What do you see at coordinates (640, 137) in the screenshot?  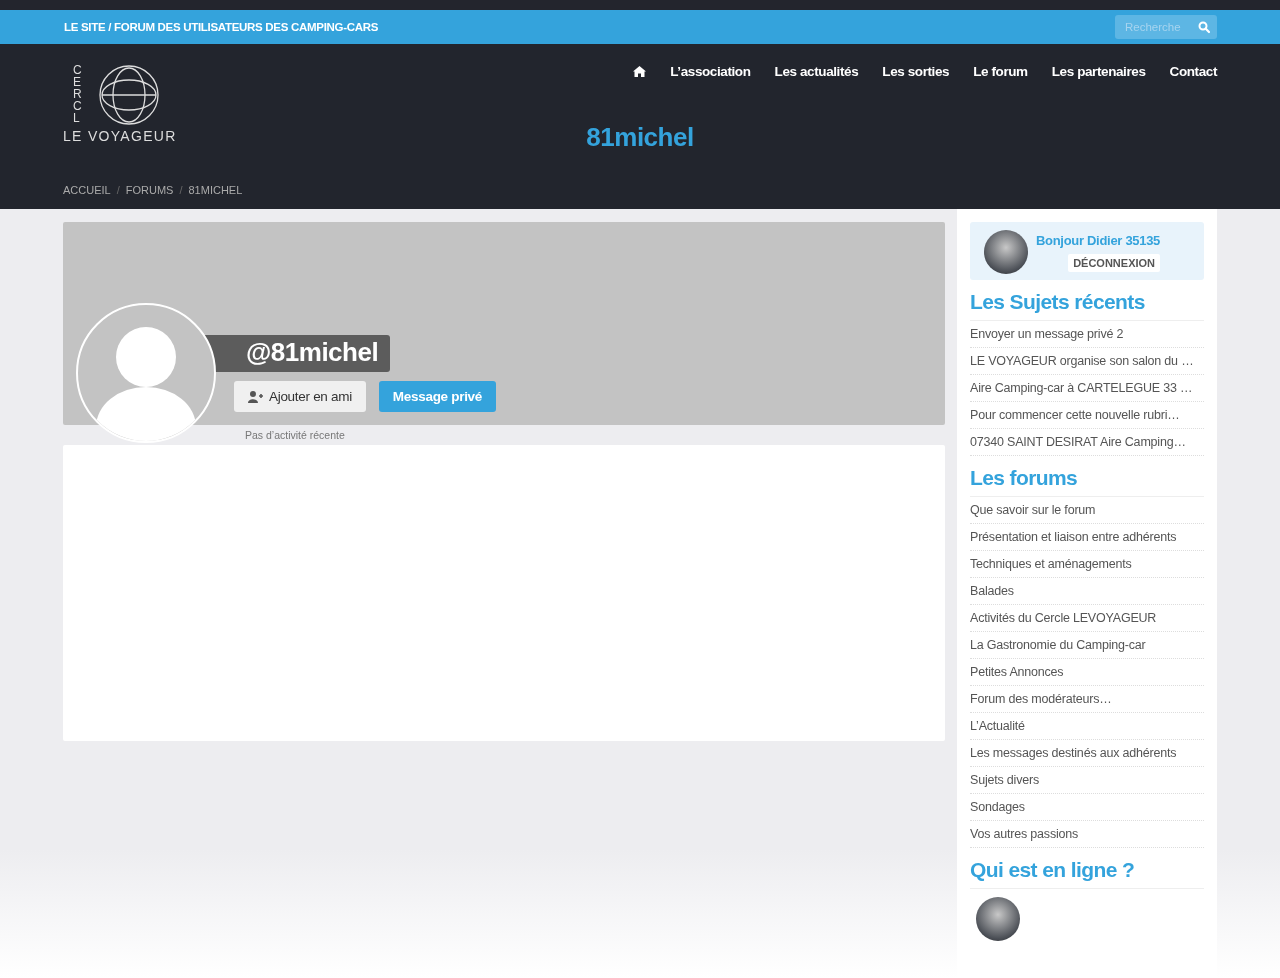 I see `page-title: 81michel` at bounding box center [640, 137].